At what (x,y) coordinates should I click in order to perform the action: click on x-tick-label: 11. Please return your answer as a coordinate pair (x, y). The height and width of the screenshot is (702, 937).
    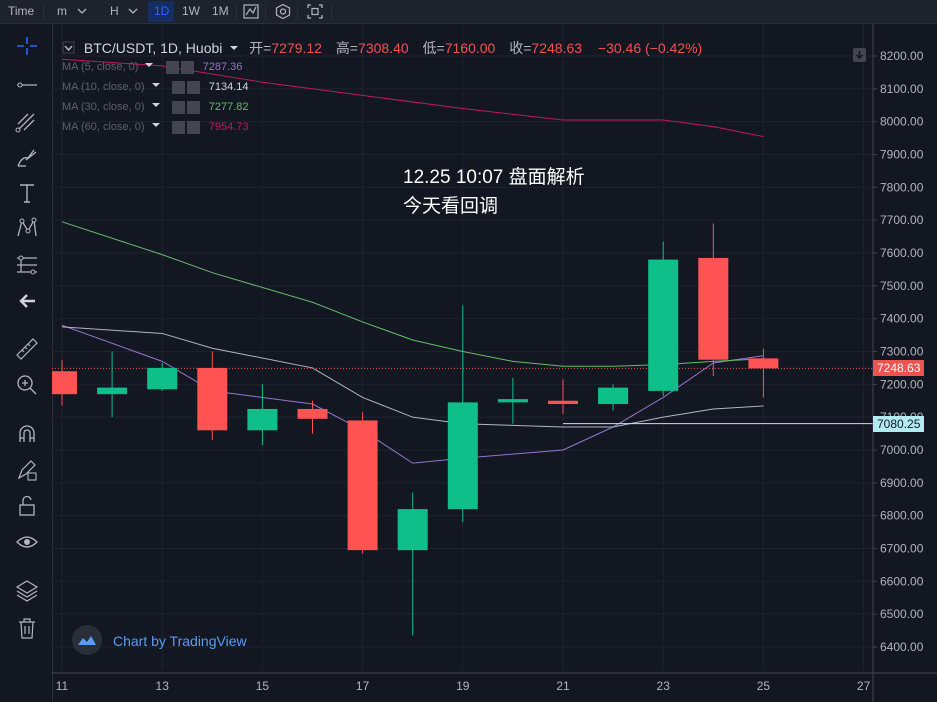
    Looking at the image, I should click on (62, 686).